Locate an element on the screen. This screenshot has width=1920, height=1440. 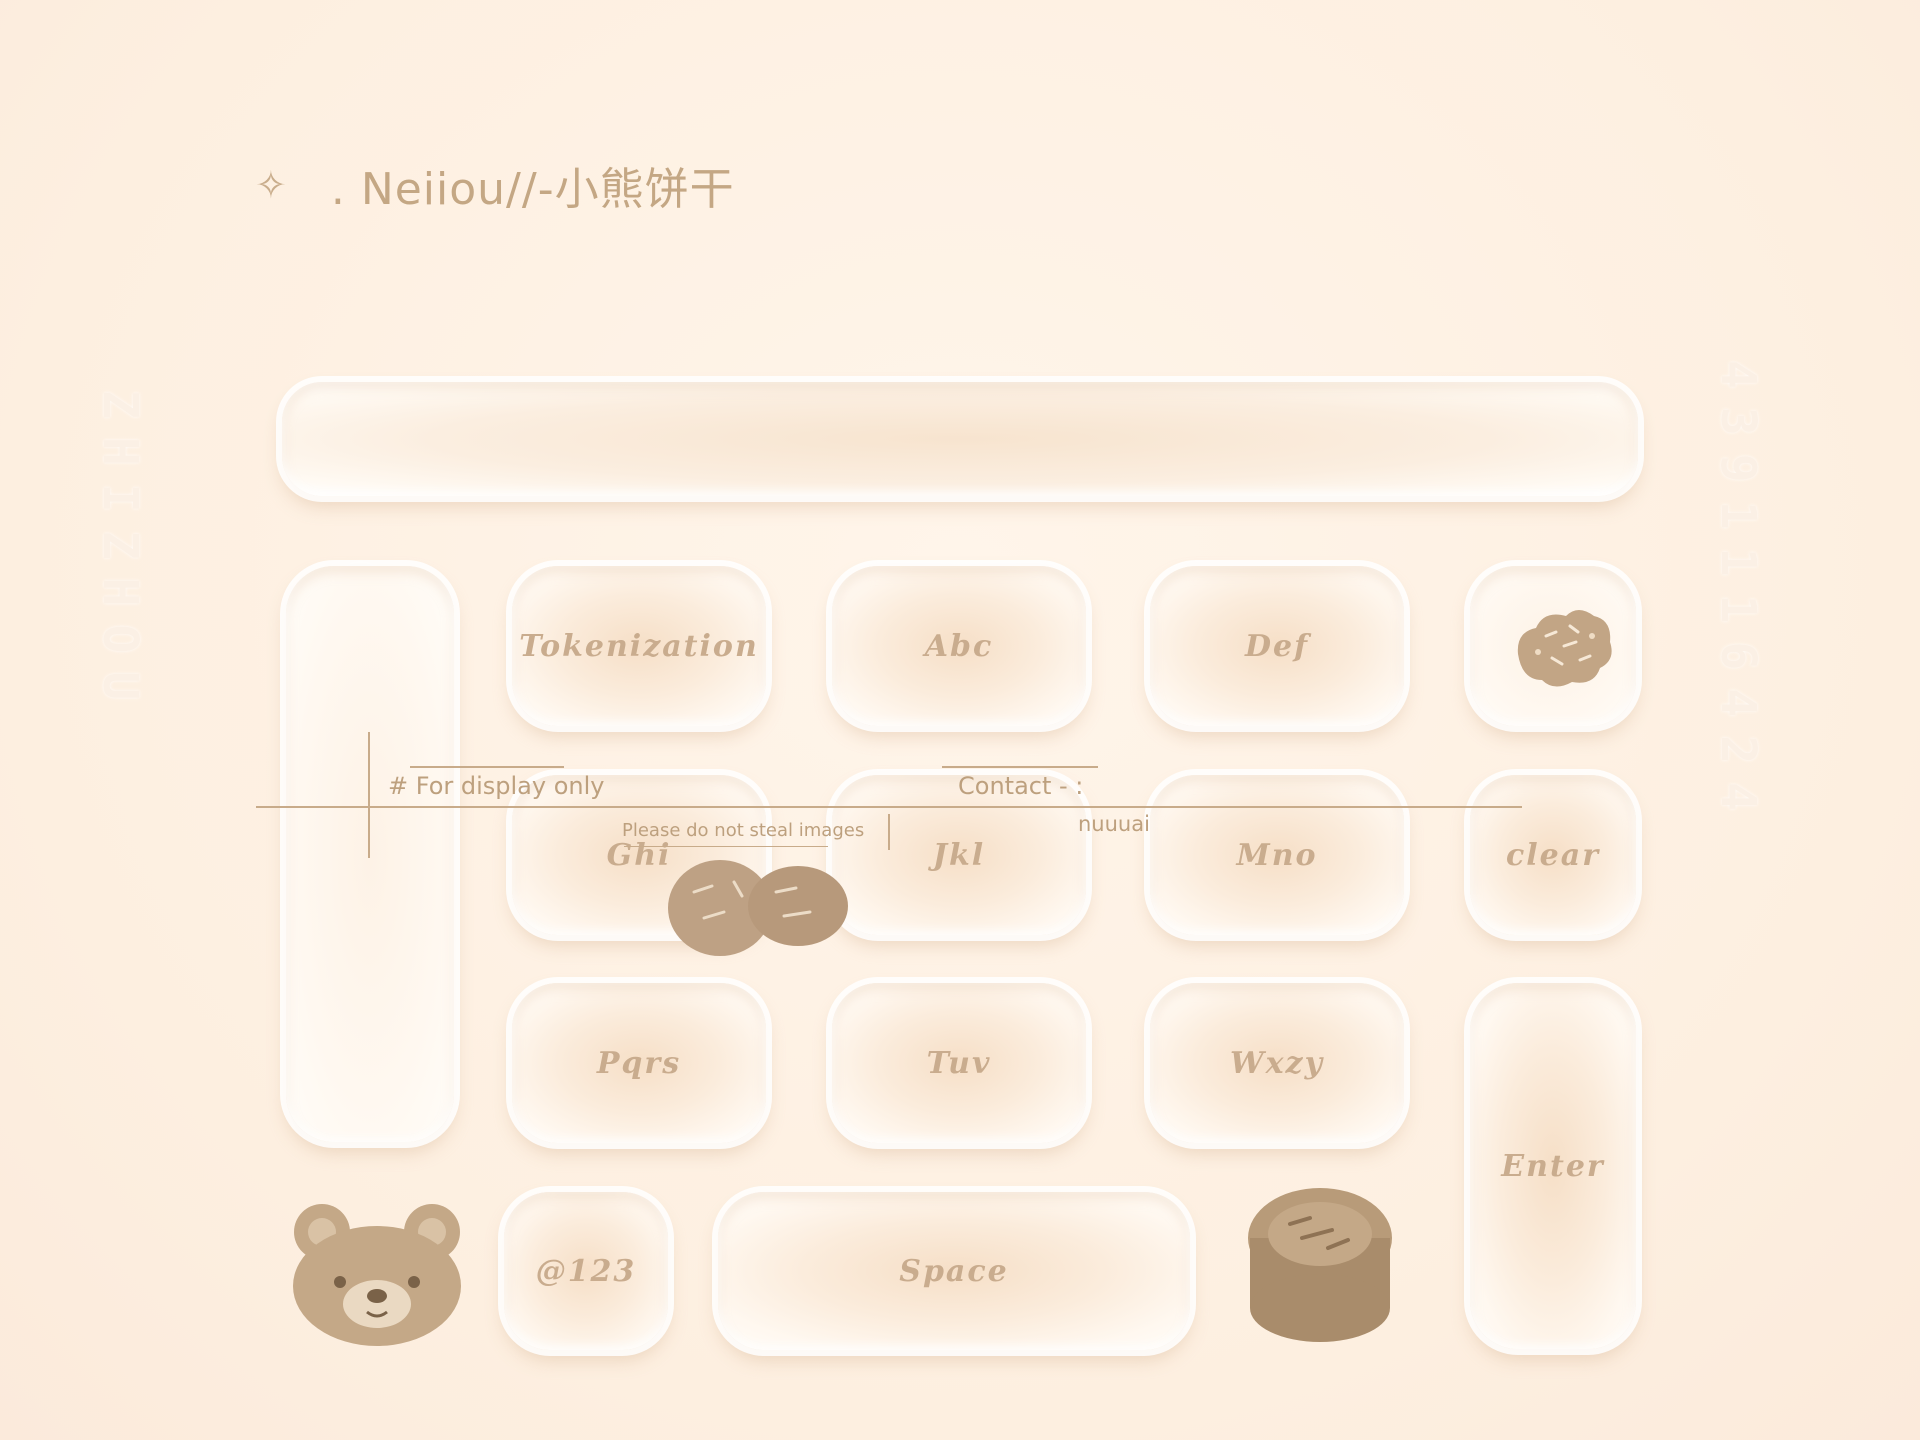
key-at-123: @123 is located at coordinates (586, 1271).